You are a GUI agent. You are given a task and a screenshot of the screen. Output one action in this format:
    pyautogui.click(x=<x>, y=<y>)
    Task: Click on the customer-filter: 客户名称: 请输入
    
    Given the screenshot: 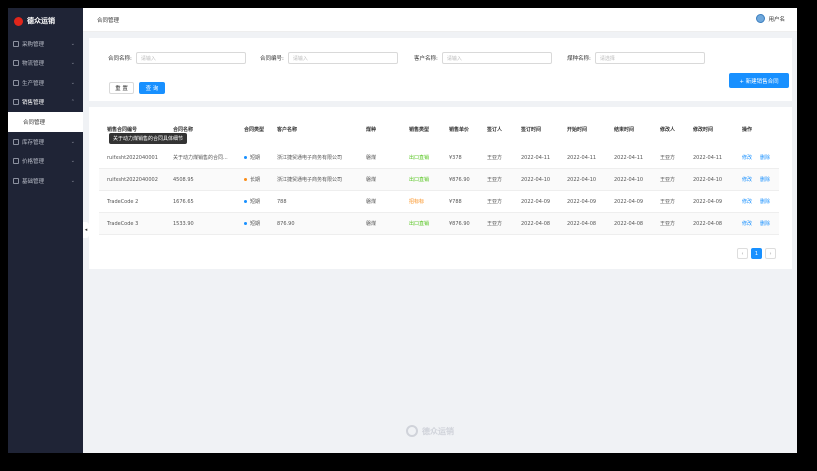 What is the action you would take?
    pyautogui.click(x=483, y=58)
    